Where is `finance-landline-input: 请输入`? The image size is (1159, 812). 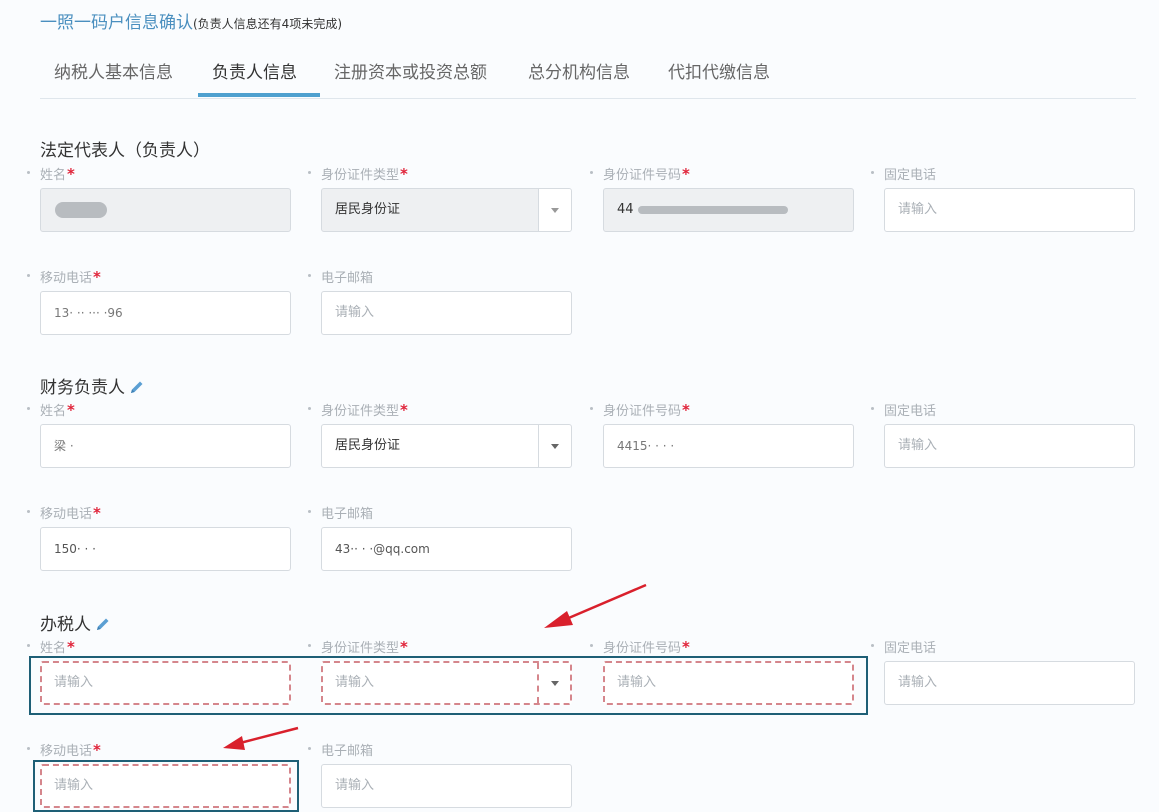
finance-landline-input: 请输入 is located at coordinates (1009, 446).